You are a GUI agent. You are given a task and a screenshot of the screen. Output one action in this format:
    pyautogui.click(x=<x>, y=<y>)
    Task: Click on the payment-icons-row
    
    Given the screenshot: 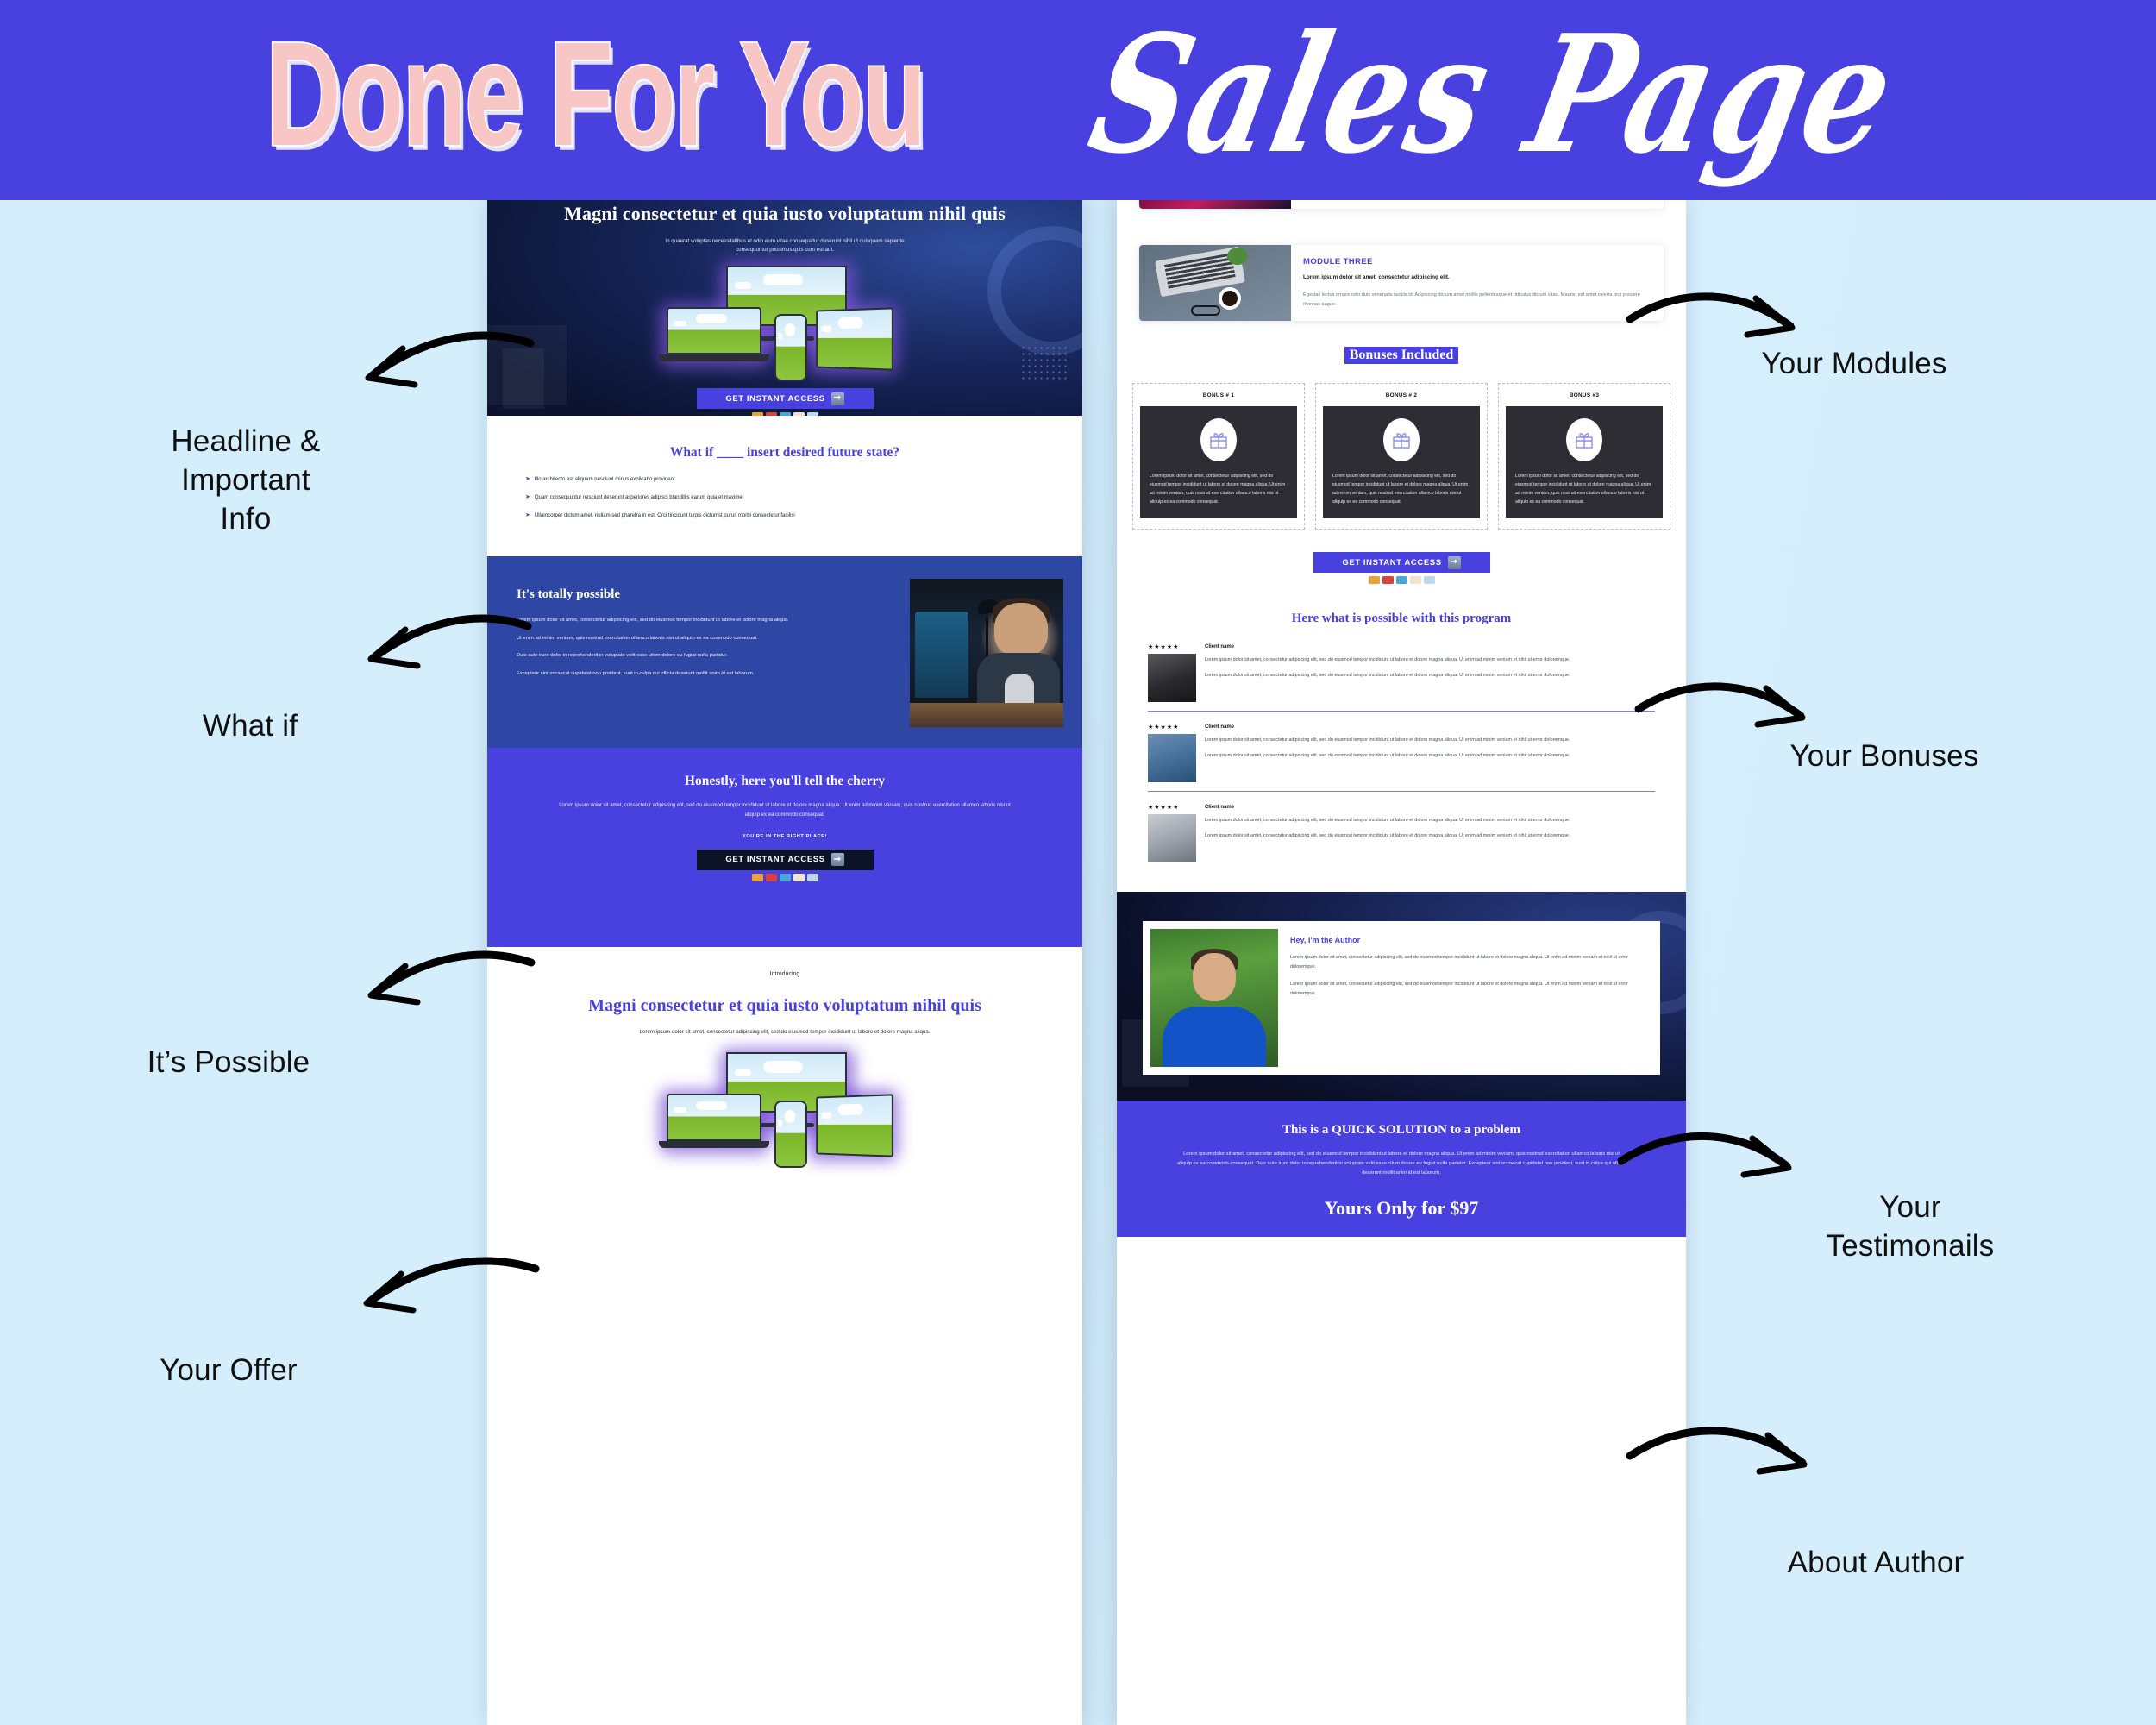 What is the action you would take?
    pyautogui.click(x=1401, y=581)
    